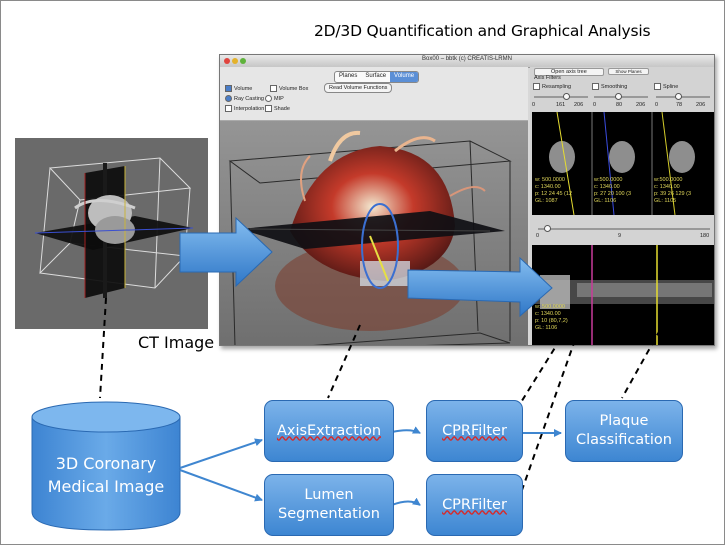  What do you see at coordinates (561, 105) in the screenshot?
I see `resampling-value: 161` at bounding box center [561, 105].